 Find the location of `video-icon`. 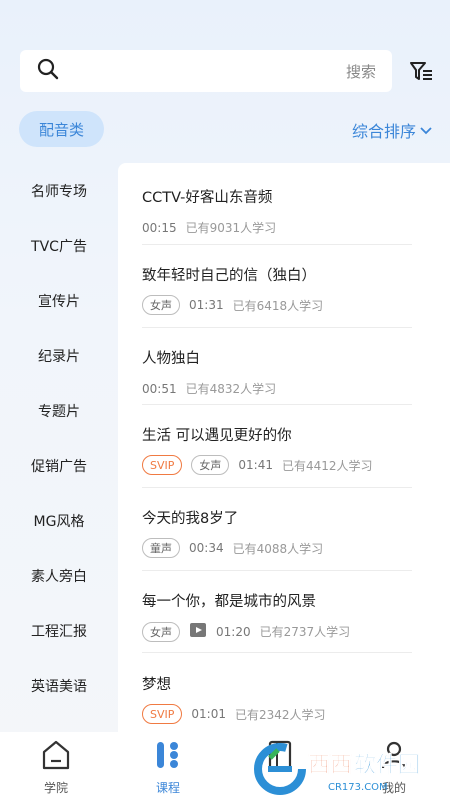

video-icon is located at coordinates (198, 631).